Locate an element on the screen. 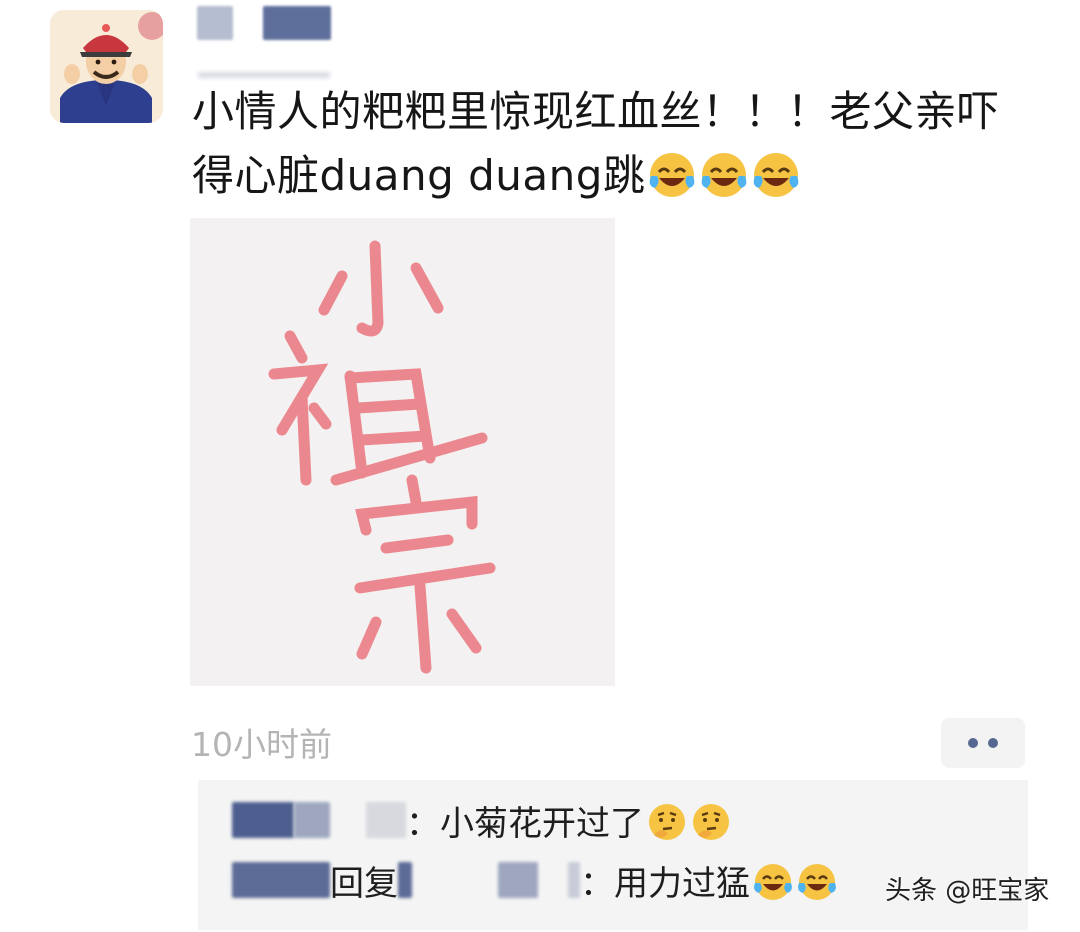  avatar-illustration is located at coordinates (106, 66).